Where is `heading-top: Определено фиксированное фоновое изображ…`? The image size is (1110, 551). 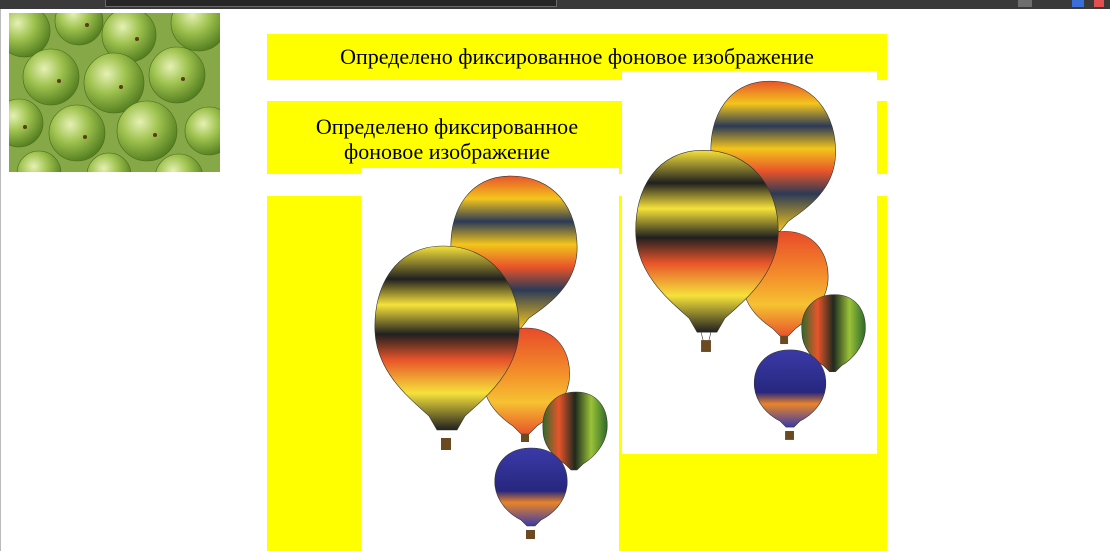
heading-top: Определено фиксированное фоновое изображ… is located at coordinates (577, 56).